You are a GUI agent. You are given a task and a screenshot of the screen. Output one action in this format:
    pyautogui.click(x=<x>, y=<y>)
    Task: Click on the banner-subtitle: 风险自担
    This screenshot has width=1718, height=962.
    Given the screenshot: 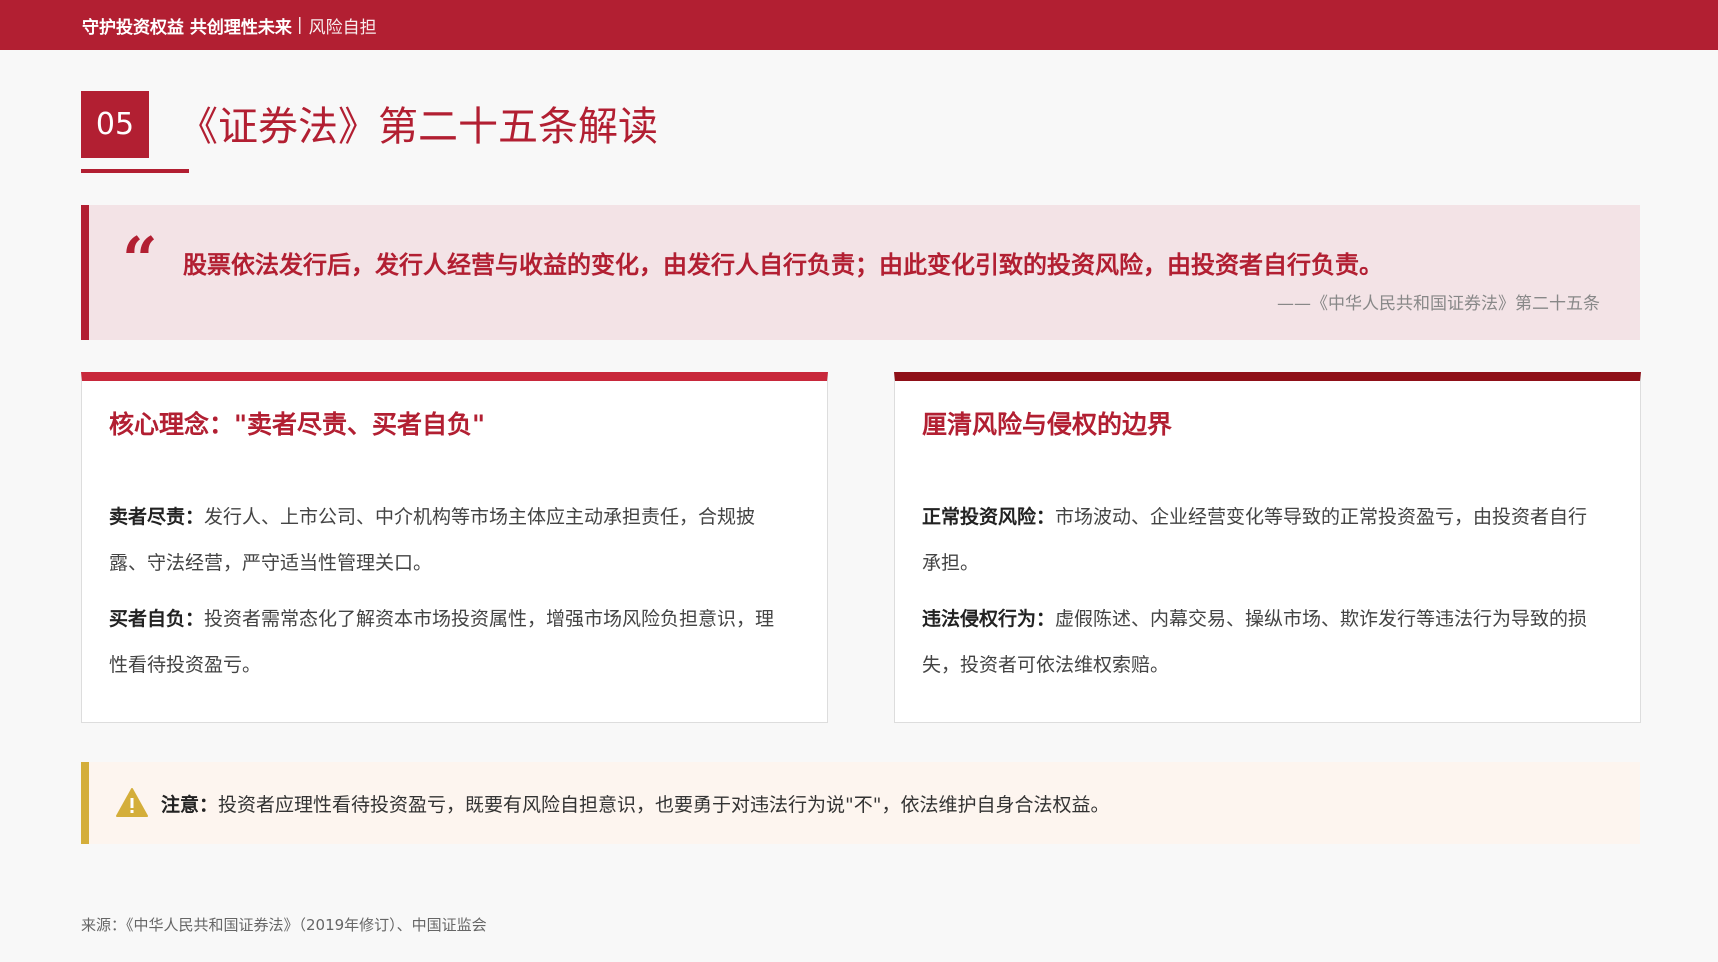 What is the action you would take?
    pyautogui.click(x=342, y=27)
    